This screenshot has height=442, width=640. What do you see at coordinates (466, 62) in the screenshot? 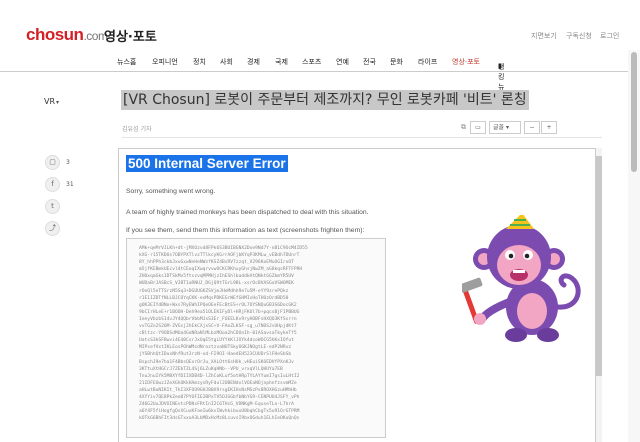
I see `nav-item-video-photo: 영상·포토` at bounding box center [466, 62].